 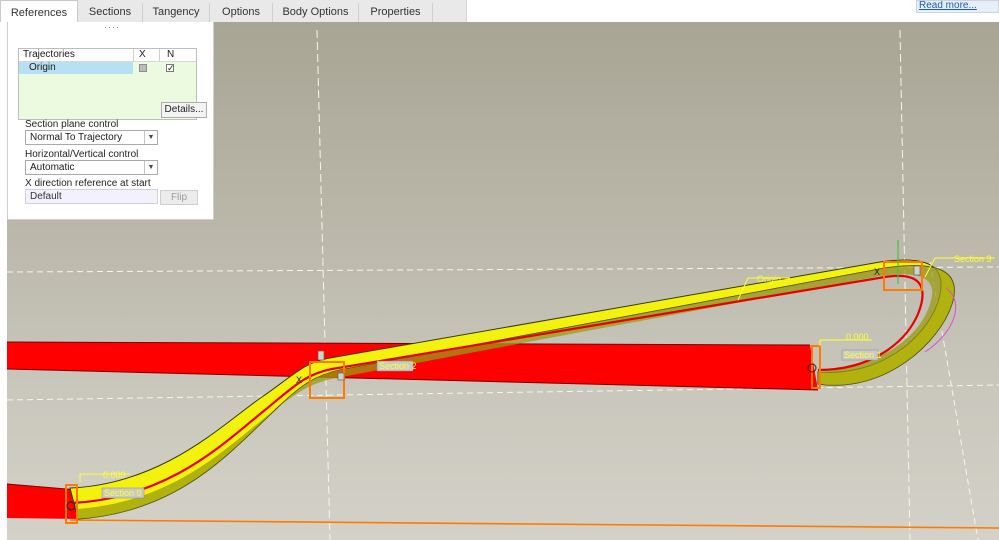 I want to click on horizontal-vertical-control-select: Automatic ▼, so click(x=91, y=167).